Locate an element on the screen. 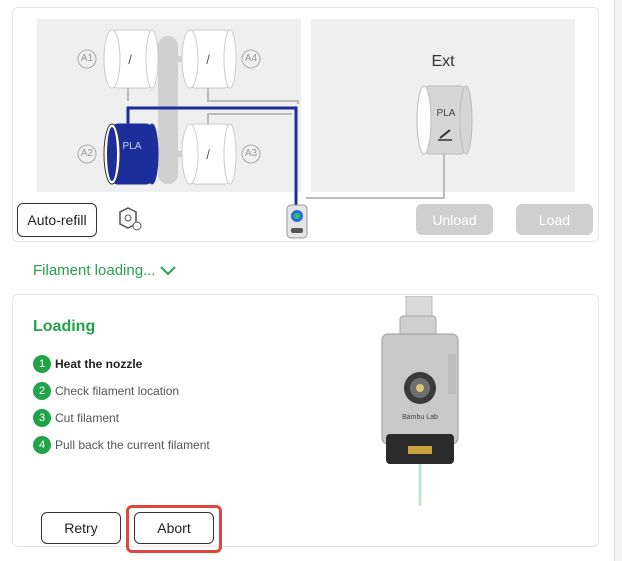  ams-diagram-area is located at coordinates (169, 105).